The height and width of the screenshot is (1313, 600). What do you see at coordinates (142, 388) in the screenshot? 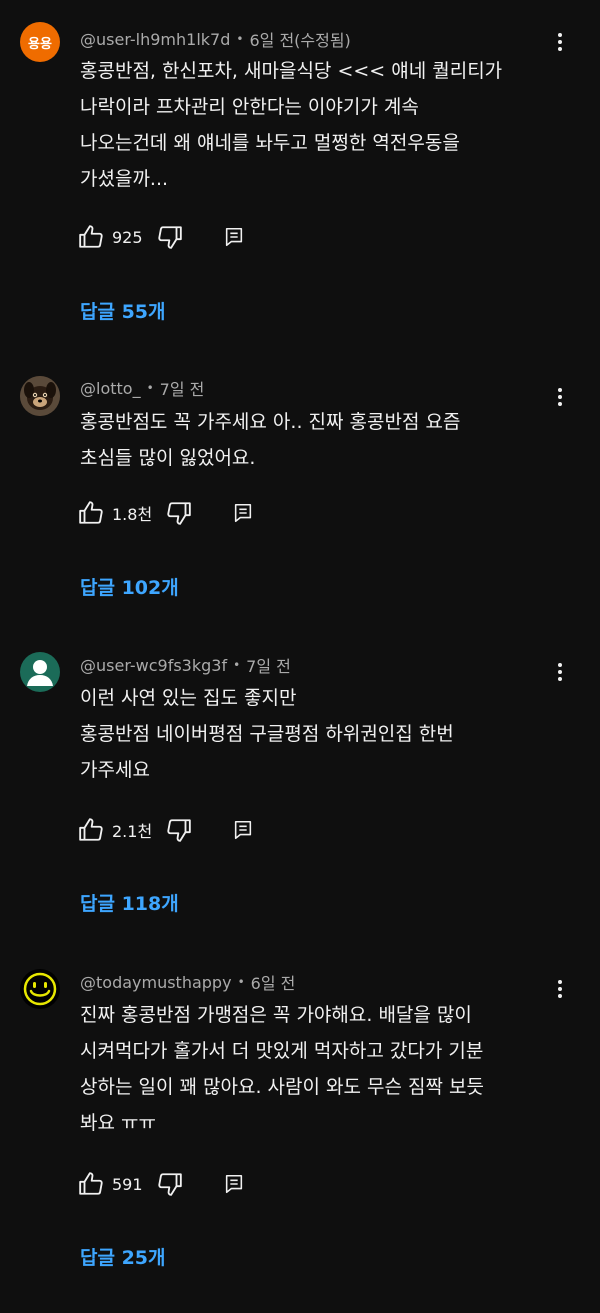
I see `comment-meta: @lotto_ • 7일 전` at bounding box center [142, 388].